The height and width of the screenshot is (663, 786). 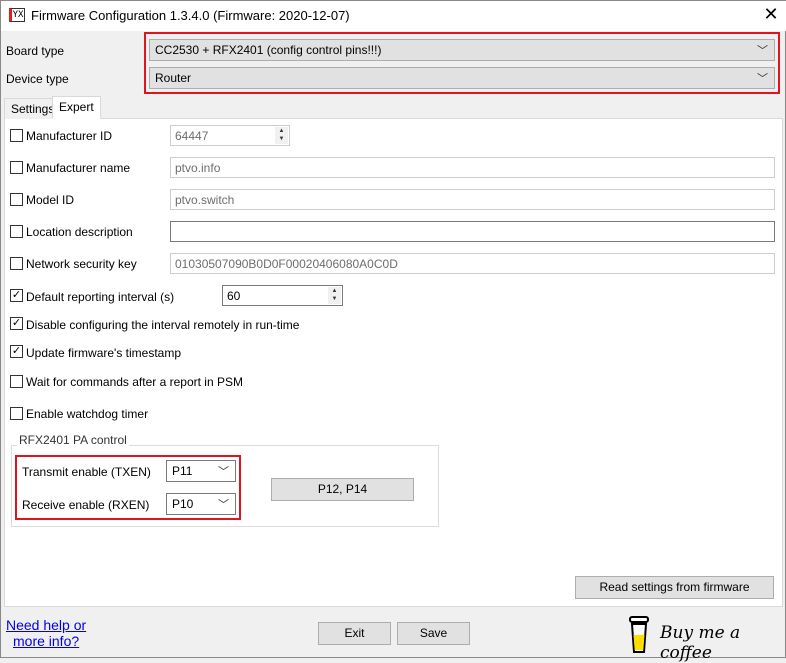 What do you see at coordinates (16, 167) in the screenshot?
I see `manufacturer-name-checkbox` at bounding box center [16, 167].